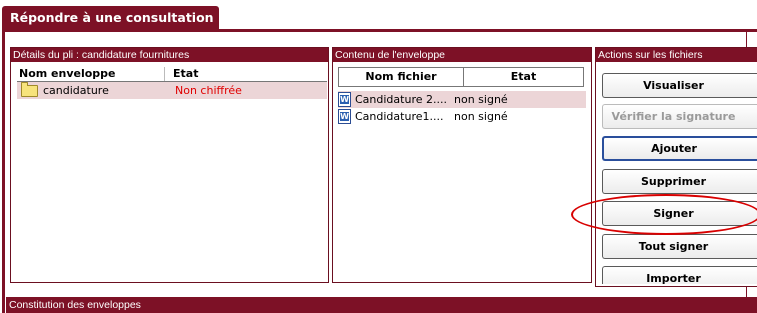 The width and height of the screenshot is (757, 313). Describe the element at coordinates (169, 55) in the screenshot. I see `details-panel-title: Détails du pli : candidature fournitures` at that location.